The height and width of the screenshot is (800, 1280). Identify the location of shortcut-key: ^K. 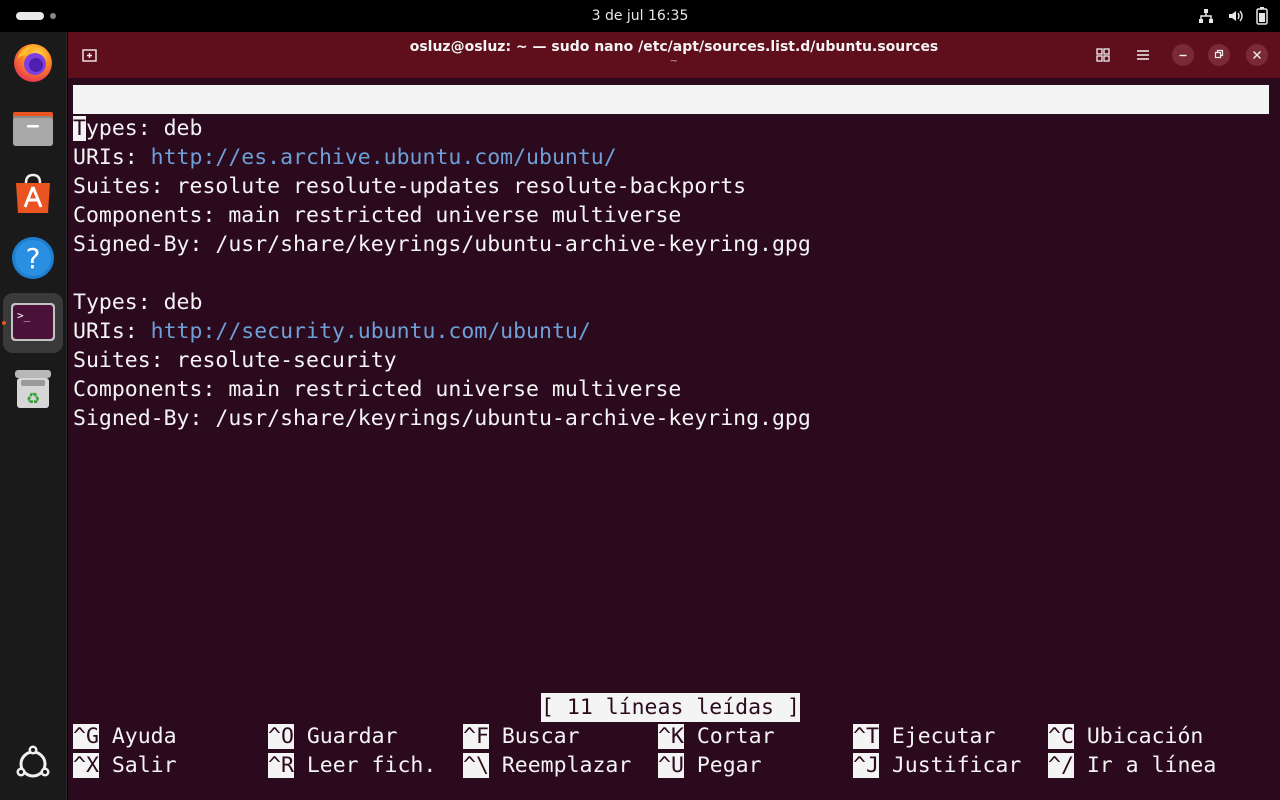
(671, 736).